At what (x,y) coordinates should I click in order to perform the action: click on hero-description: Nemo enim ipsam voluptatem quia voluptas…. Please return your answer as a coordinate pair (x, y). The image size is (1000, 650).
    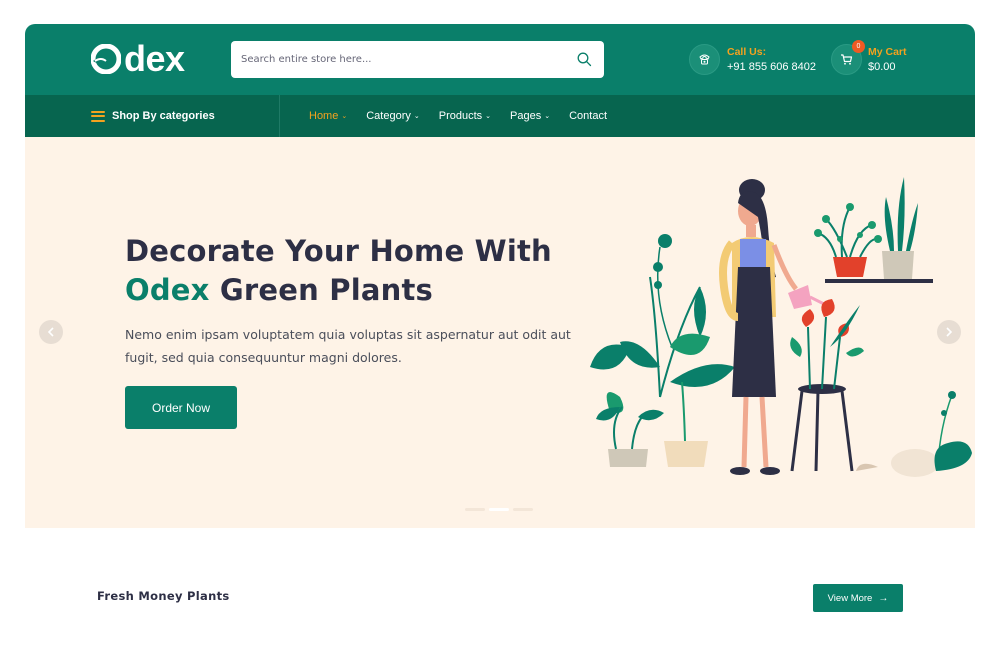
    Looking at the image, I should click on (348, 346).